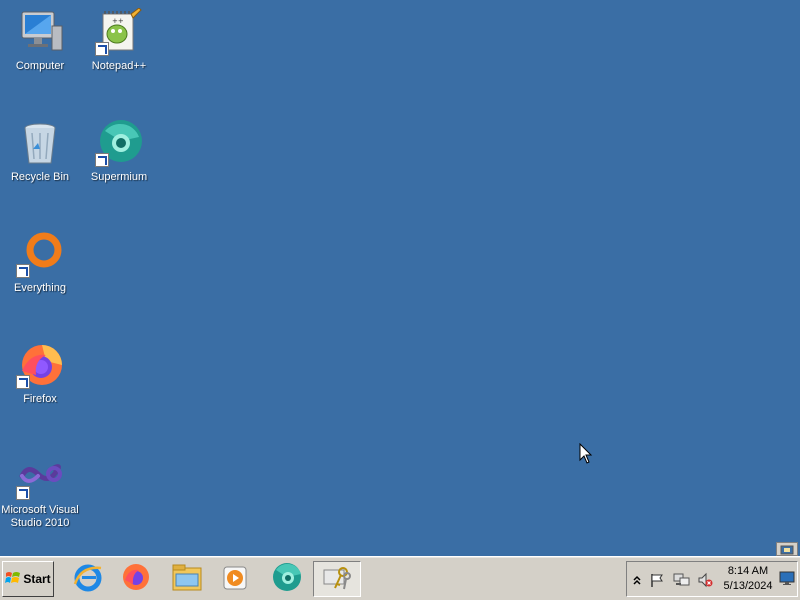 Image resolution: width=800 pixels, height=600 pixels. I want to click on show-hidden-icons-chevron-icon, so click(637, 580).